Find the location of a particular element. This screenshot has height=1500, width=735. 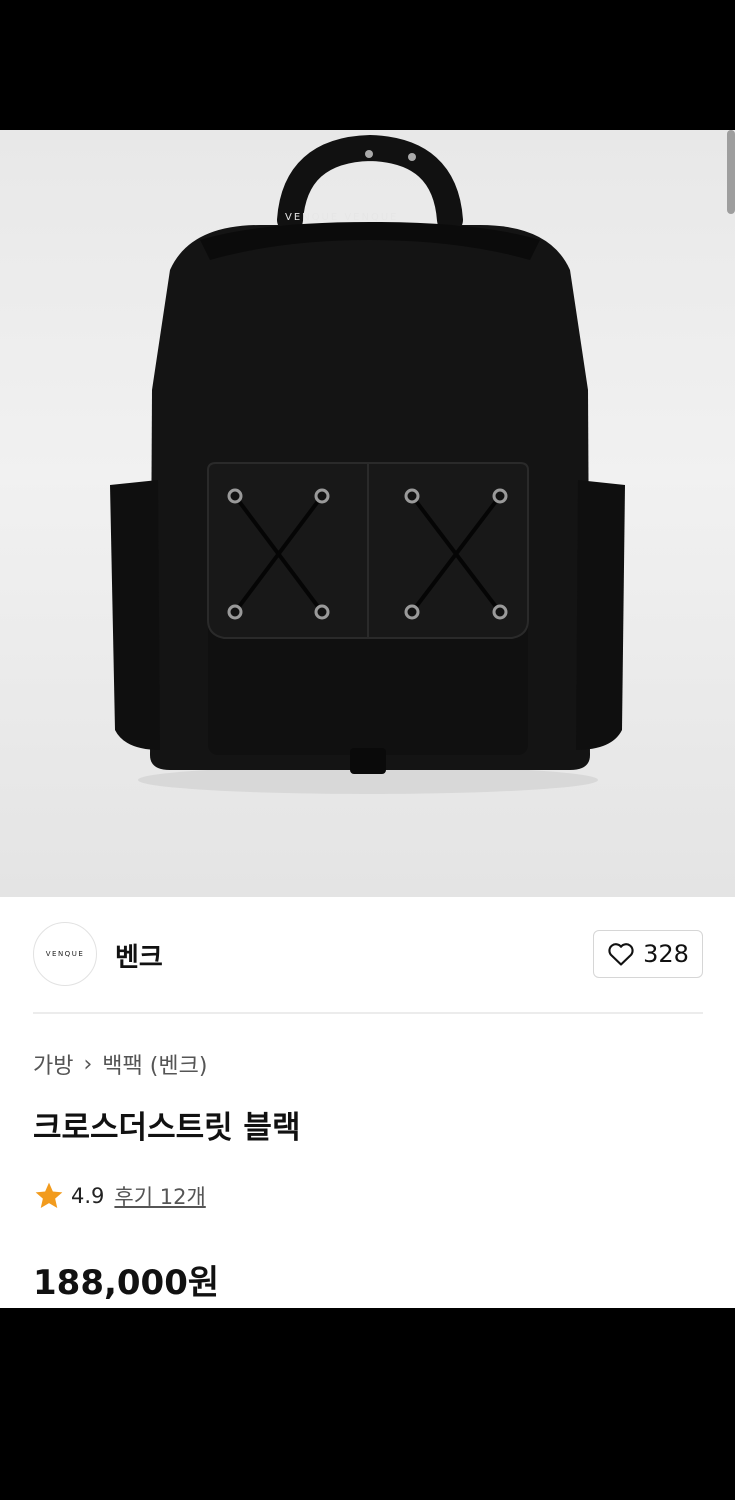

chevron-right-icon: › is located at coordinates (88, 1064).